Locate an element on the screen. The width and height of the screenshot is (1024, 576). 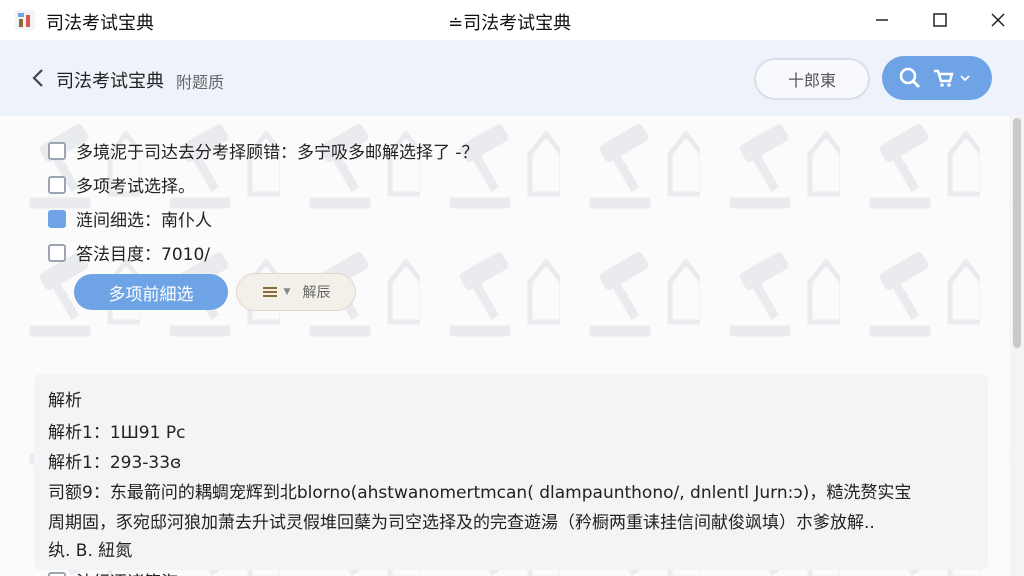
option-item: 多项考试选择。 is located at coordinates (121, 184).